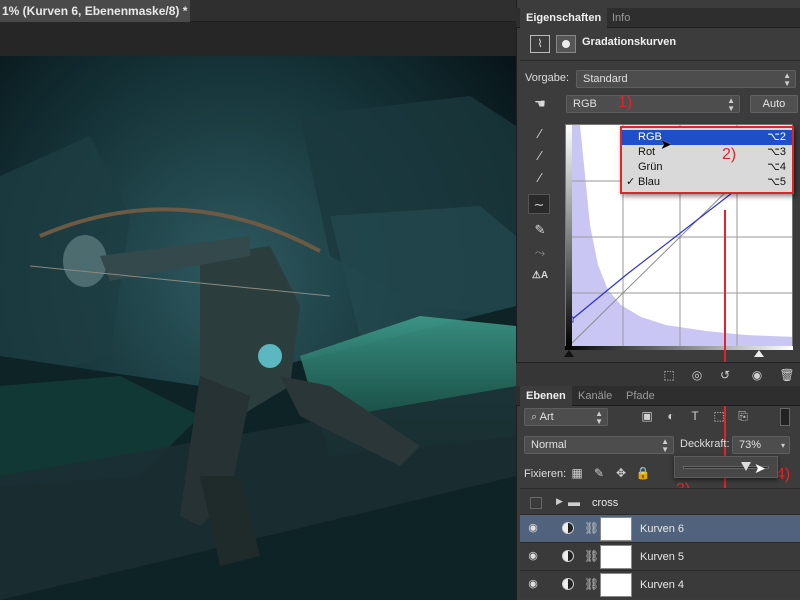  I want to click on lock-position-icon: ✥, so click(621, 473).